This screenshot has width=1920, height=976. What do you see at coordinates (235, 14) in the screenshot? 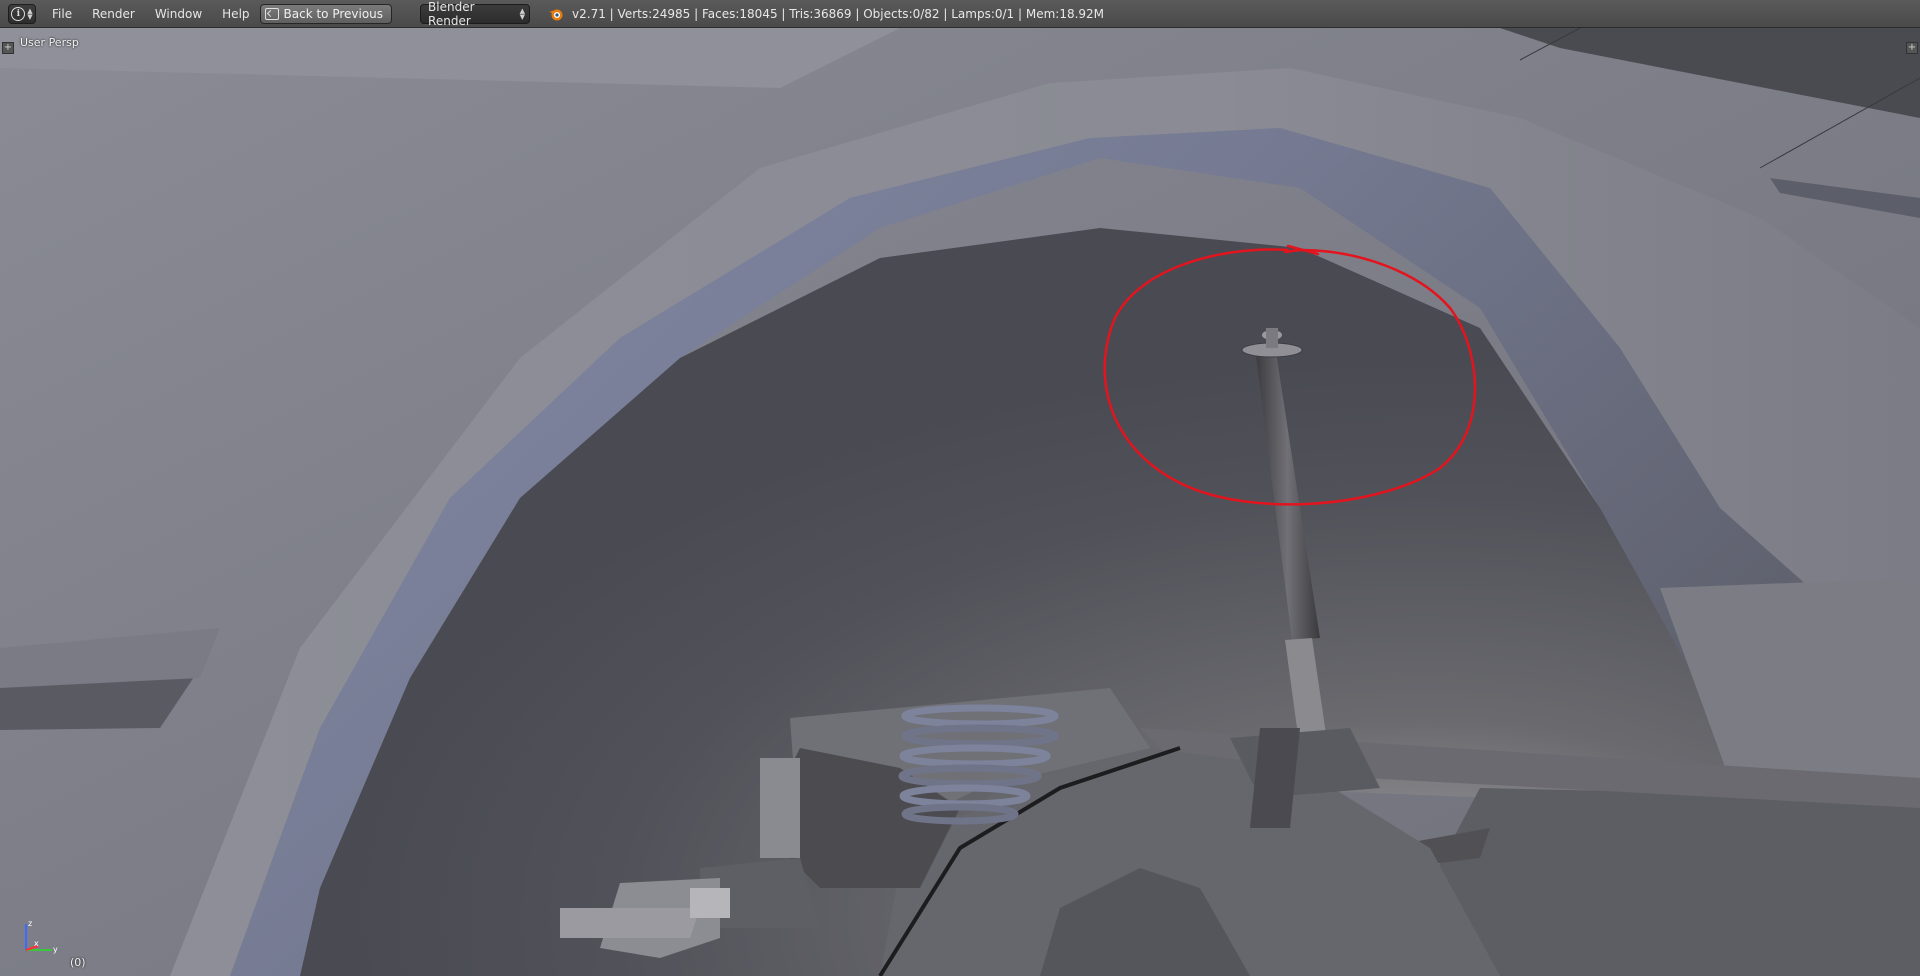
I see `menu-help: Help` at bounding box center [235, 14].